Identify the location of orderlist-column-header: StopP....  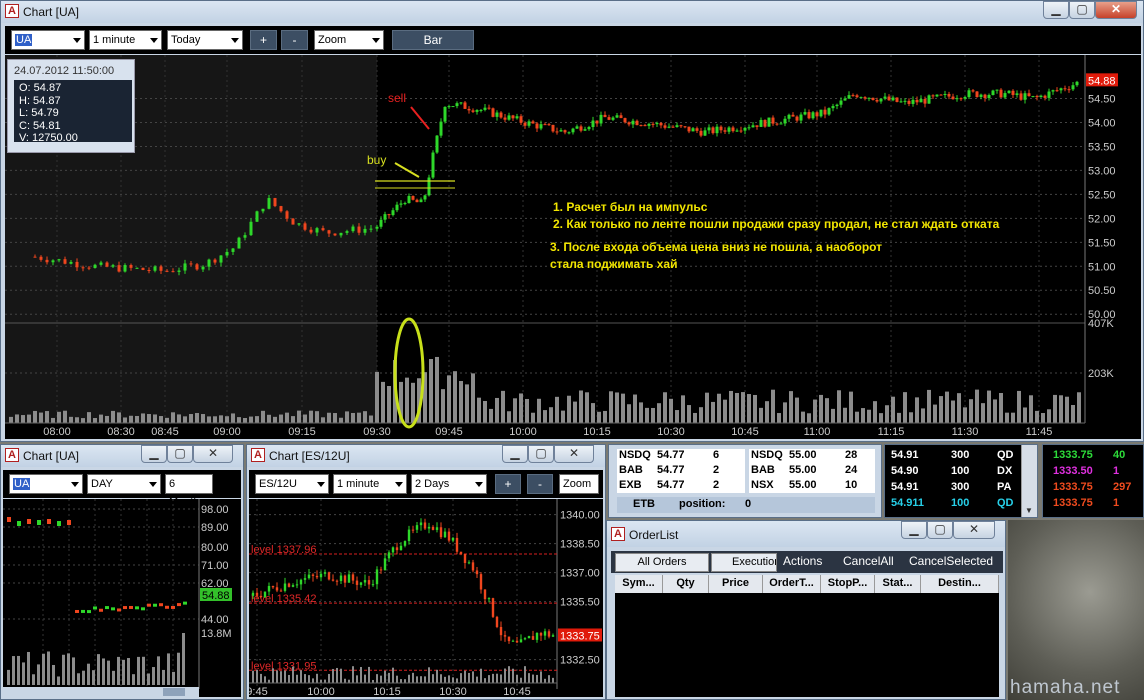
(848, 584).